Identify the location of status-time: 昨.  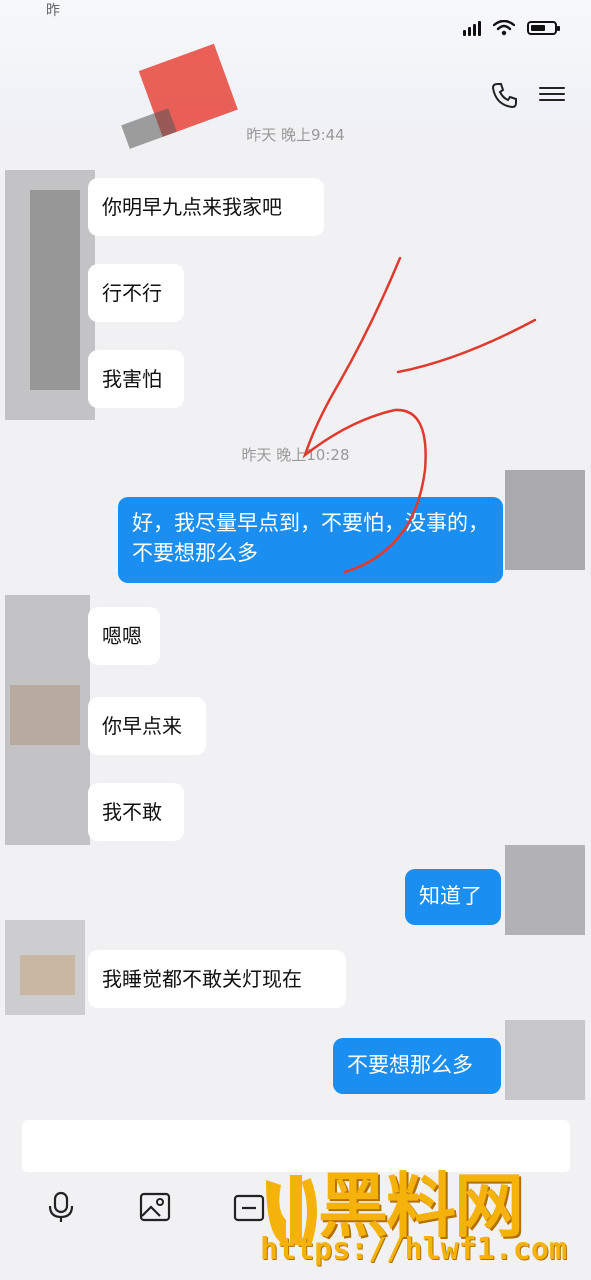
(53, 11).